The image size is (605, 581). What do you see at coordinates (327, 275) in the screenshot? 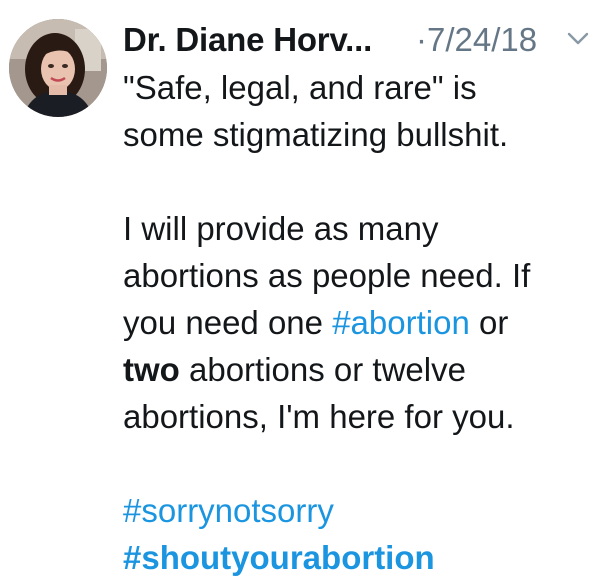
I see `tweet-text-line: abortions as people need. If` at bounding box center [327, 275].